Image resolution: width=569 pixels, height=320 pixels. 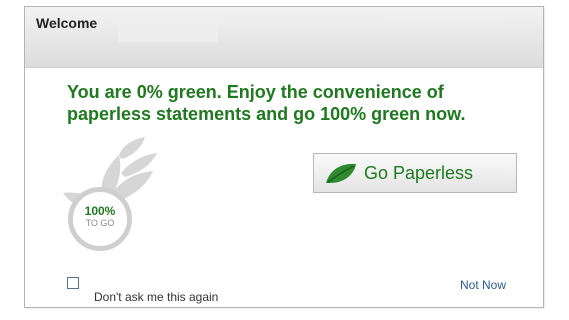 I want to click on leaf-icon, so click(x=341, y=173).